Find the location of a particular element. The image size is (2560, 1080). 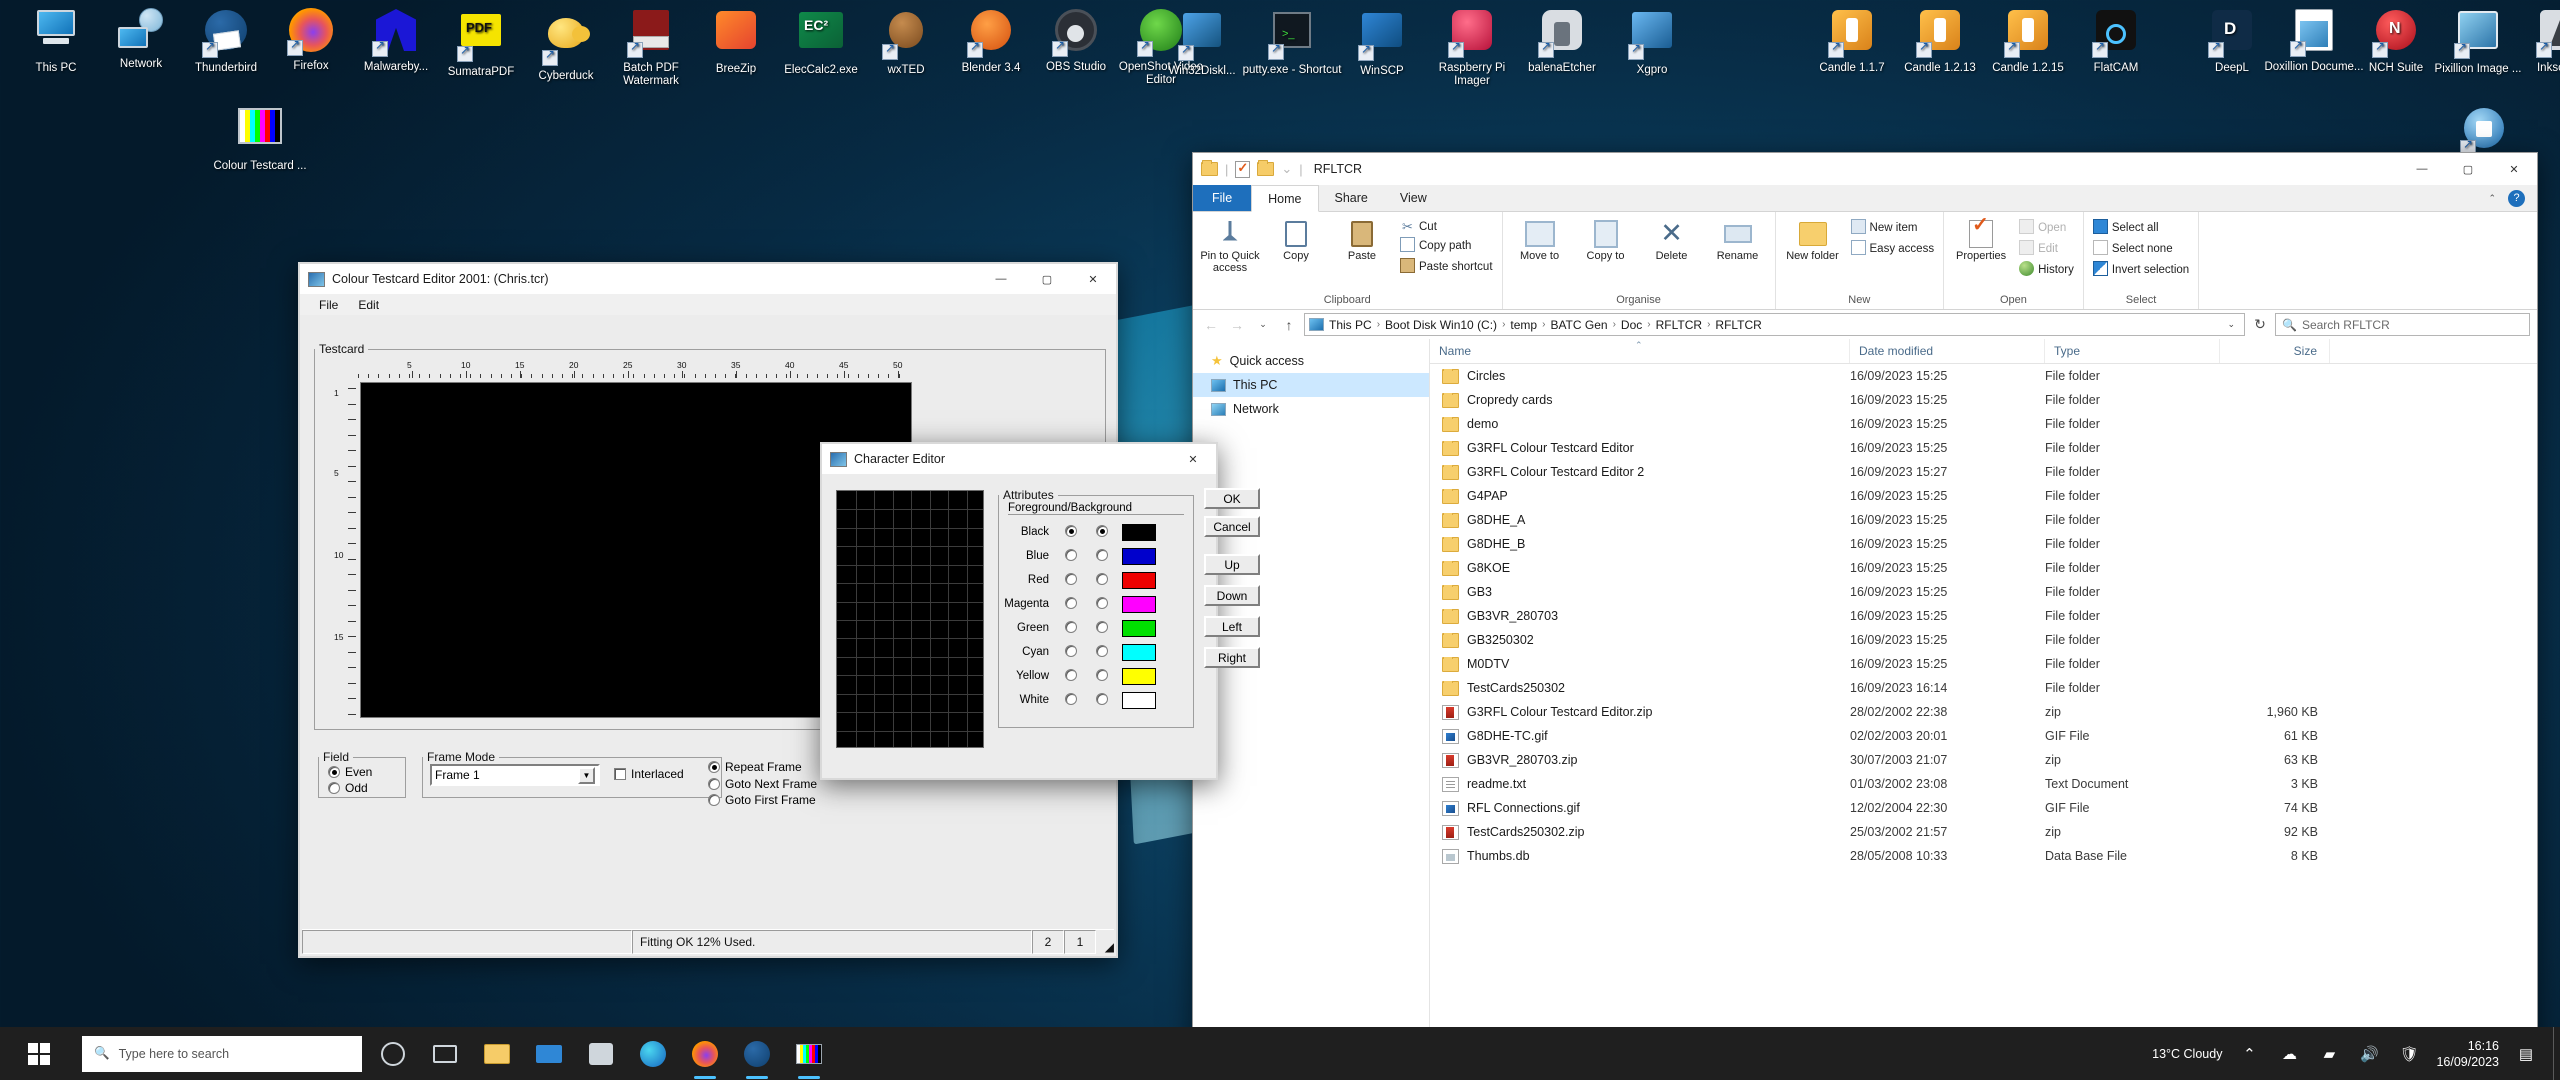

chevron-down-icon: ▼ is located at coordinates (586, 775).